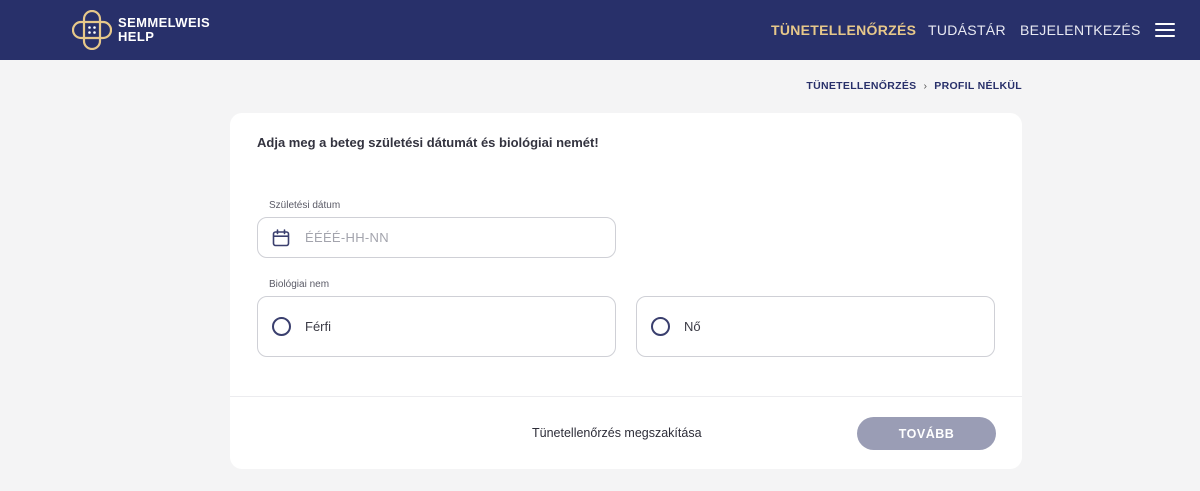 This screenshot has width=1200, height=491. Describe the element at coordinates (1165, 30) in the screenshot. I see `hamburger-icon` at that location.